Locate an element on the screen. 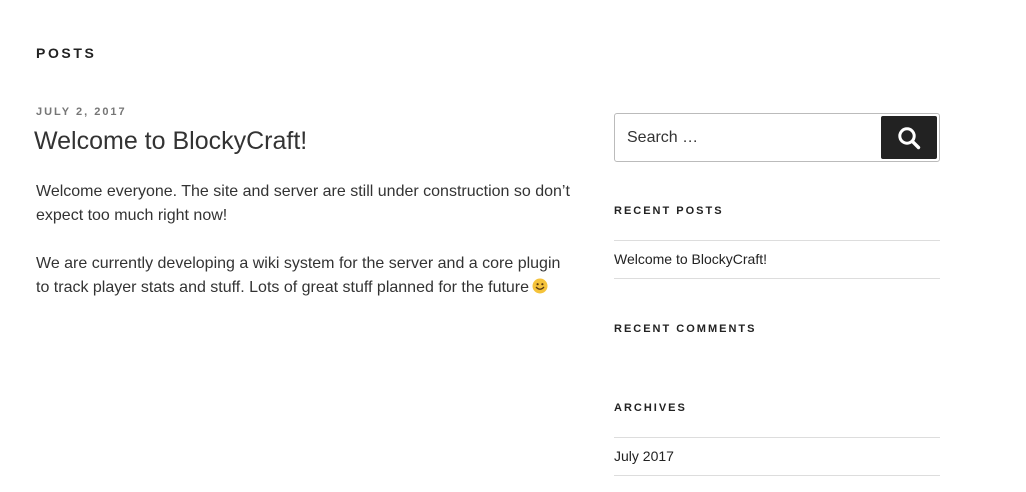 Image resolution: width=1026 pixels, height=492 pixels. archives-title: Archives is located at coordinates (650, 408).